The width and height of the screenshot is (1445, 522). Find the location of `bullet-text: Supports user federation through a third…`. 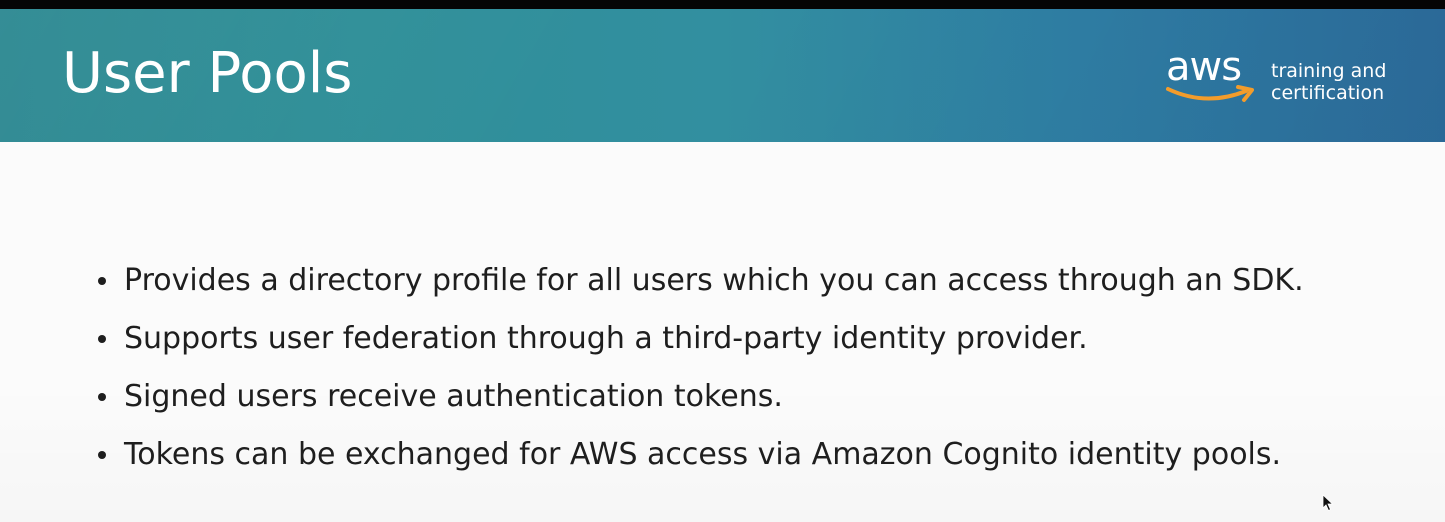

bullet-text: Supports user federation through a third… is located at coordinates (606, 338).